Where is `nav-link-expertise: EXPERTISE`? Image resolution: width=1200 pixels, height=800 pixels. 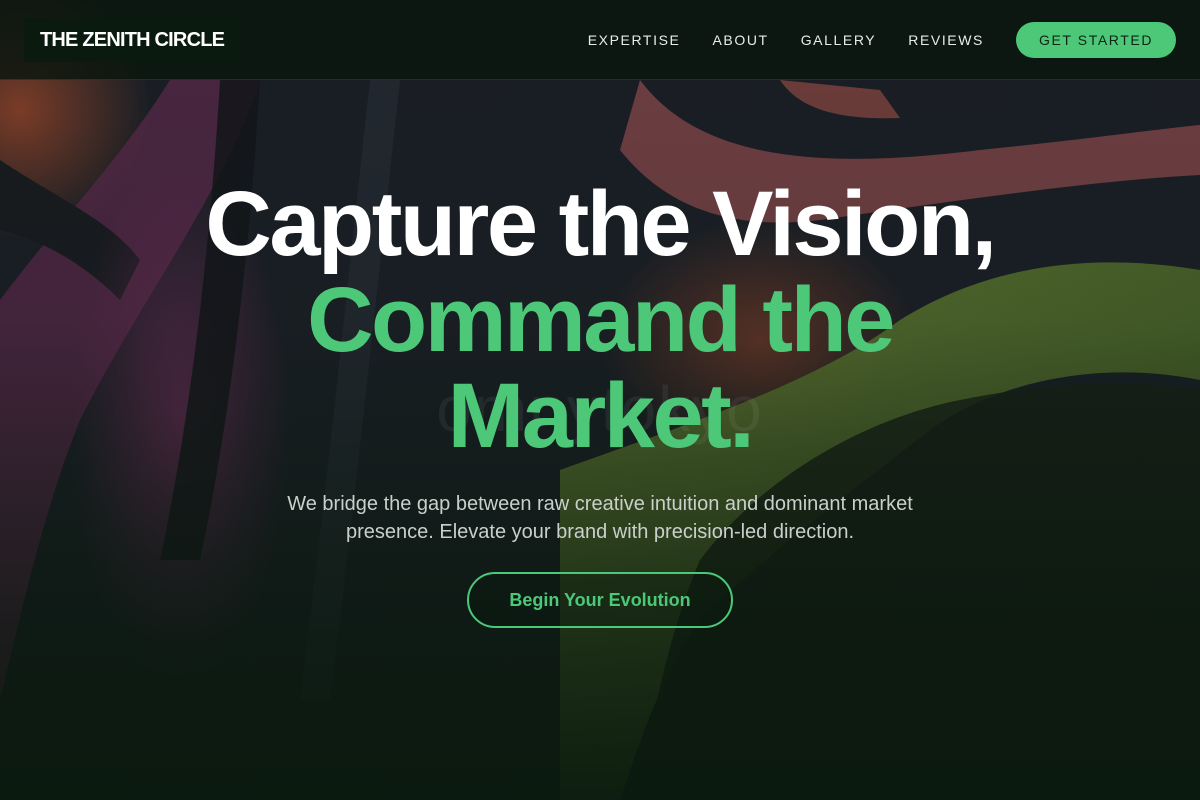 nav-link-expertise: EXPERTISE is located at coordinates (634, 40).